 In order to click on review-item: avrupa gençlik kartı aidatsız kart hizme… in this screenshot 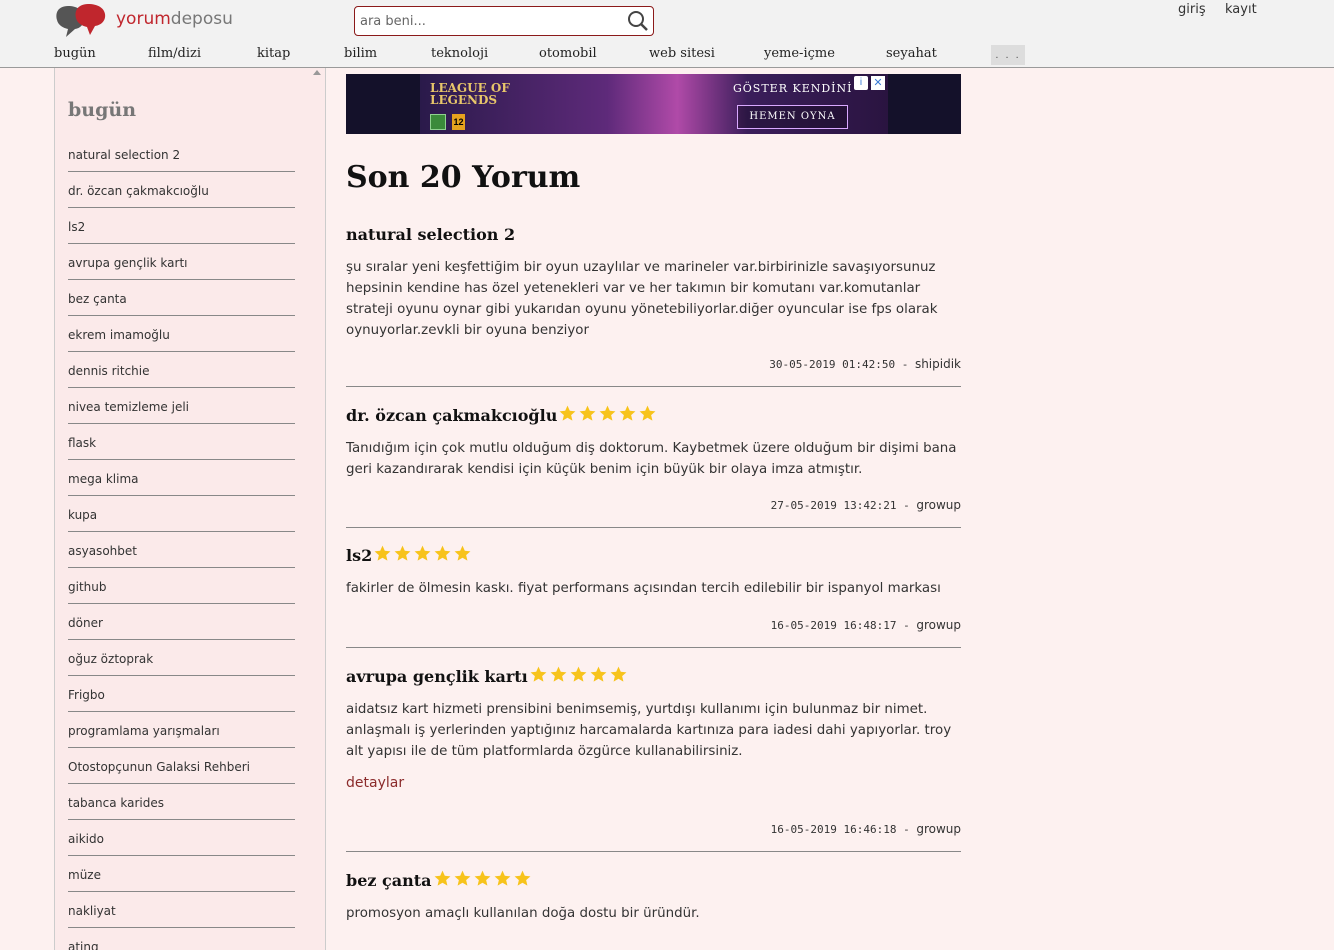, I will do `click(653, 727)`.